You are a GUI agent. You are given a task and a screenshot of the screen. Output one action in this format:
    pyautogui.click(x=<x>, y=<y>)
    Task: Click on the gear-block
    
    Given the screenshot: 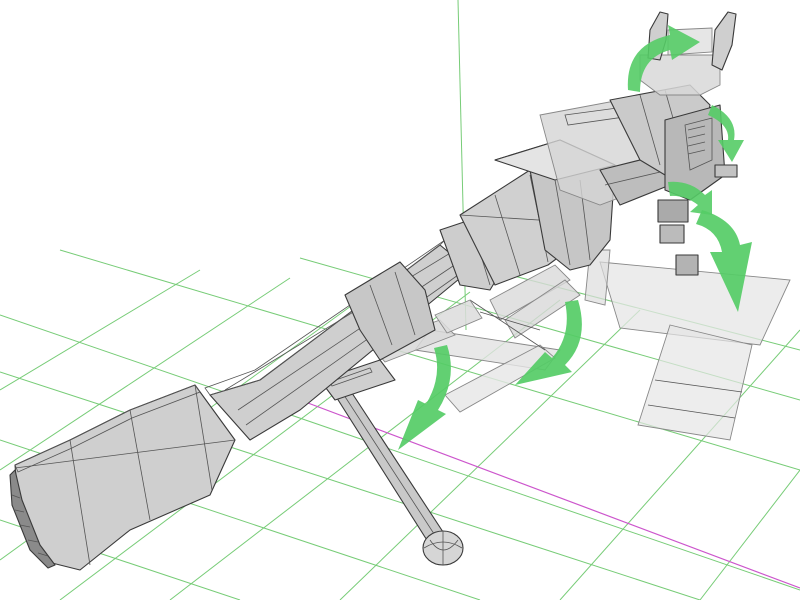 What is the action you would take?
    pyautogui.click(x=673, y=211)
    